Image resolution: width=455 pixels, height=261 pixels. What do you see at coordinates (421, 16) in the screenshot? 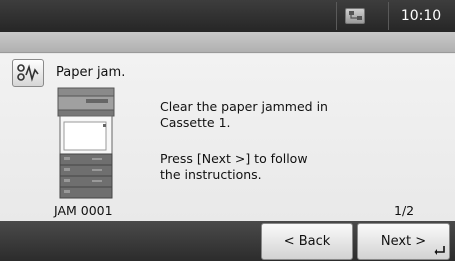
I see `clock: 10:10` at bounding box center [421, 16].